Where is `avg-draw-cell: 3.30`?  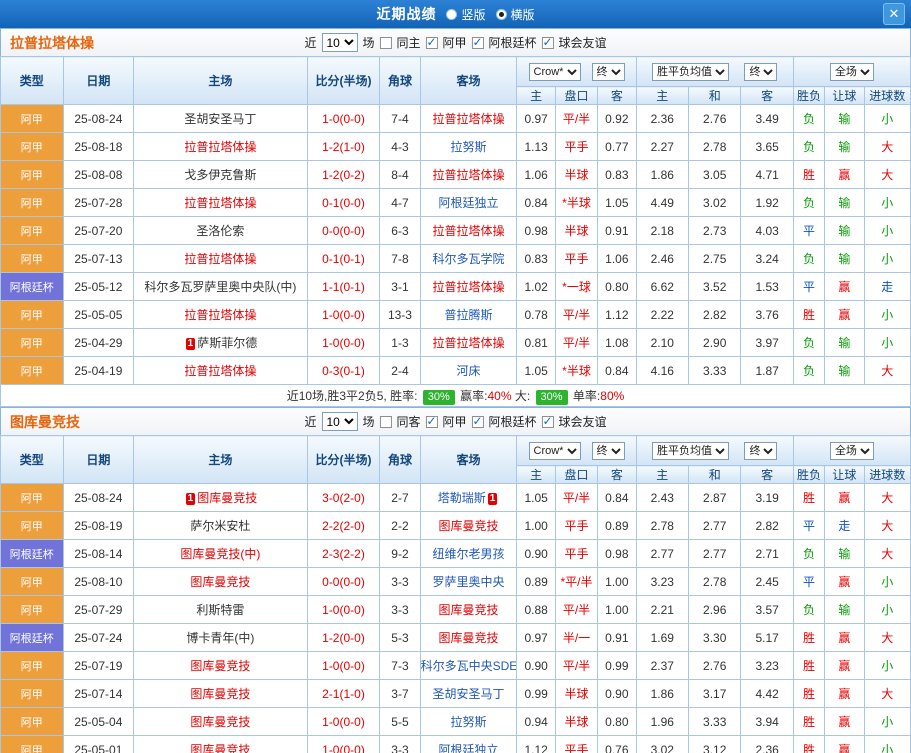 avg-draw-cell: 3.30 is located at coordinates (714, 637).